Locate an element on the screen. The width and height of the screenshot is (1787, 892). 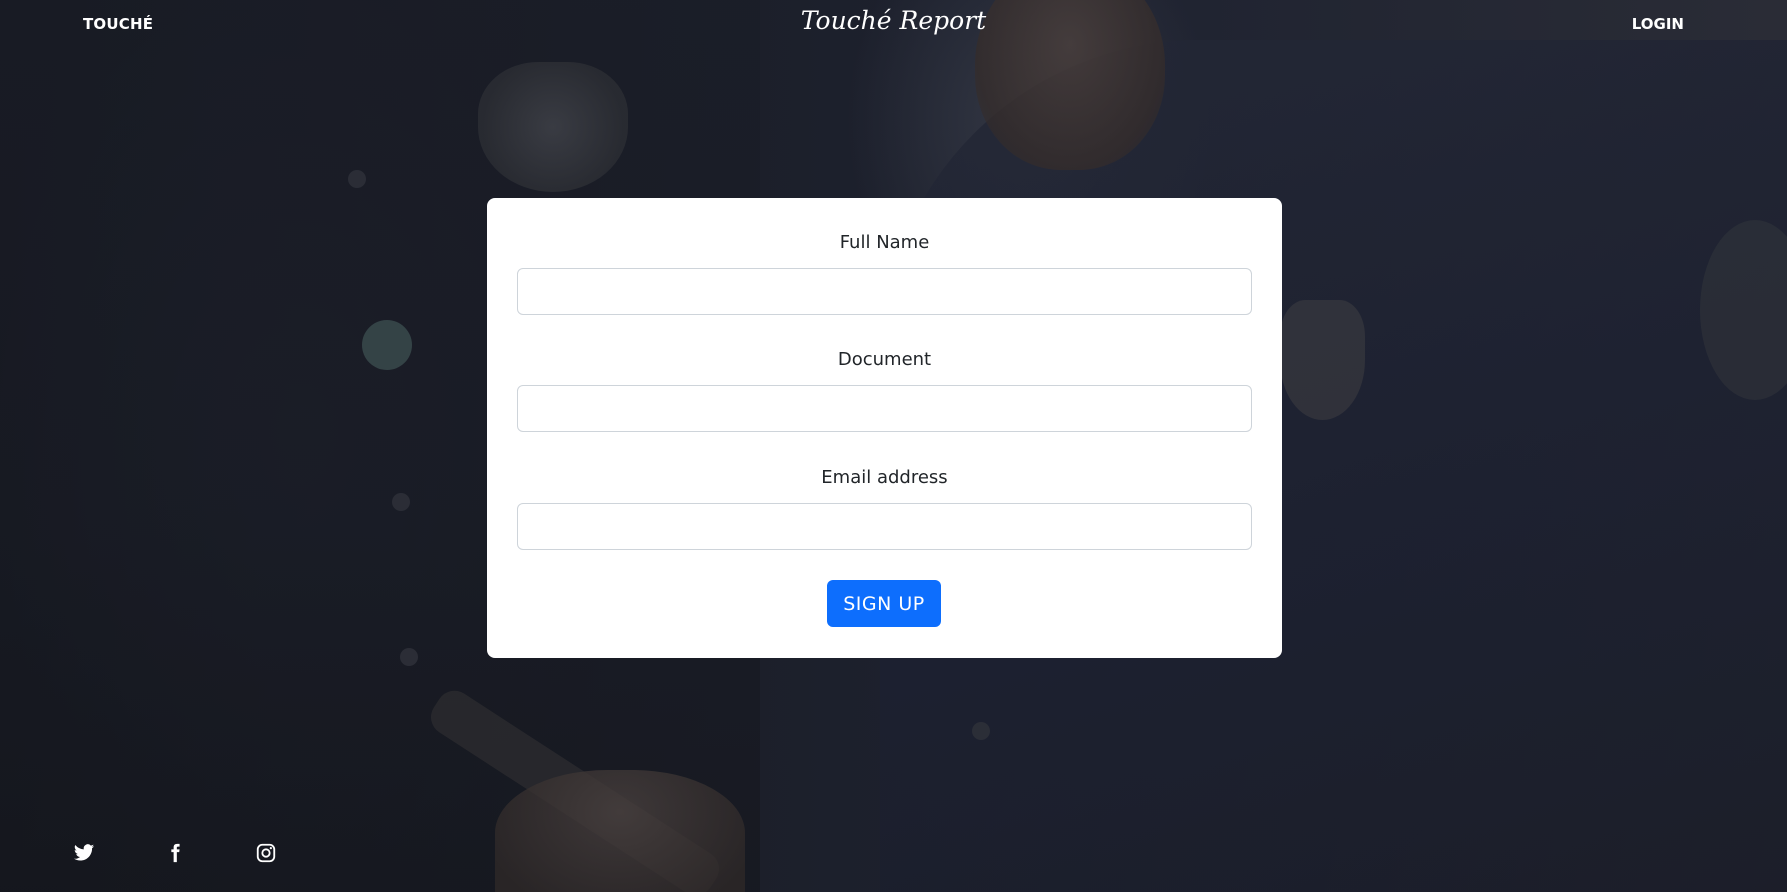
background-photo-hand is located at coordinates (620, 831).